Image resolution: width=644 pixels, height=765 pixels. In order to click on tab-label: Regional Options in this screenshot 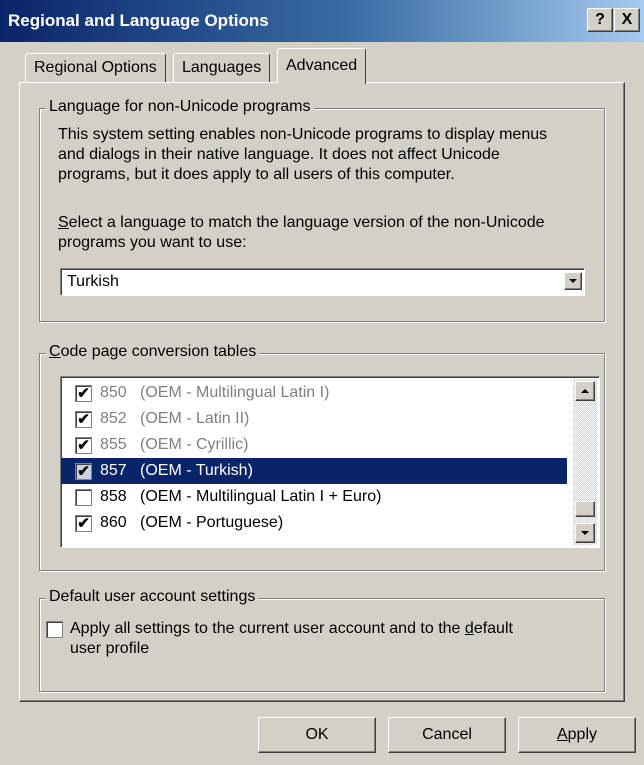, I will do `click(95, 67)`.